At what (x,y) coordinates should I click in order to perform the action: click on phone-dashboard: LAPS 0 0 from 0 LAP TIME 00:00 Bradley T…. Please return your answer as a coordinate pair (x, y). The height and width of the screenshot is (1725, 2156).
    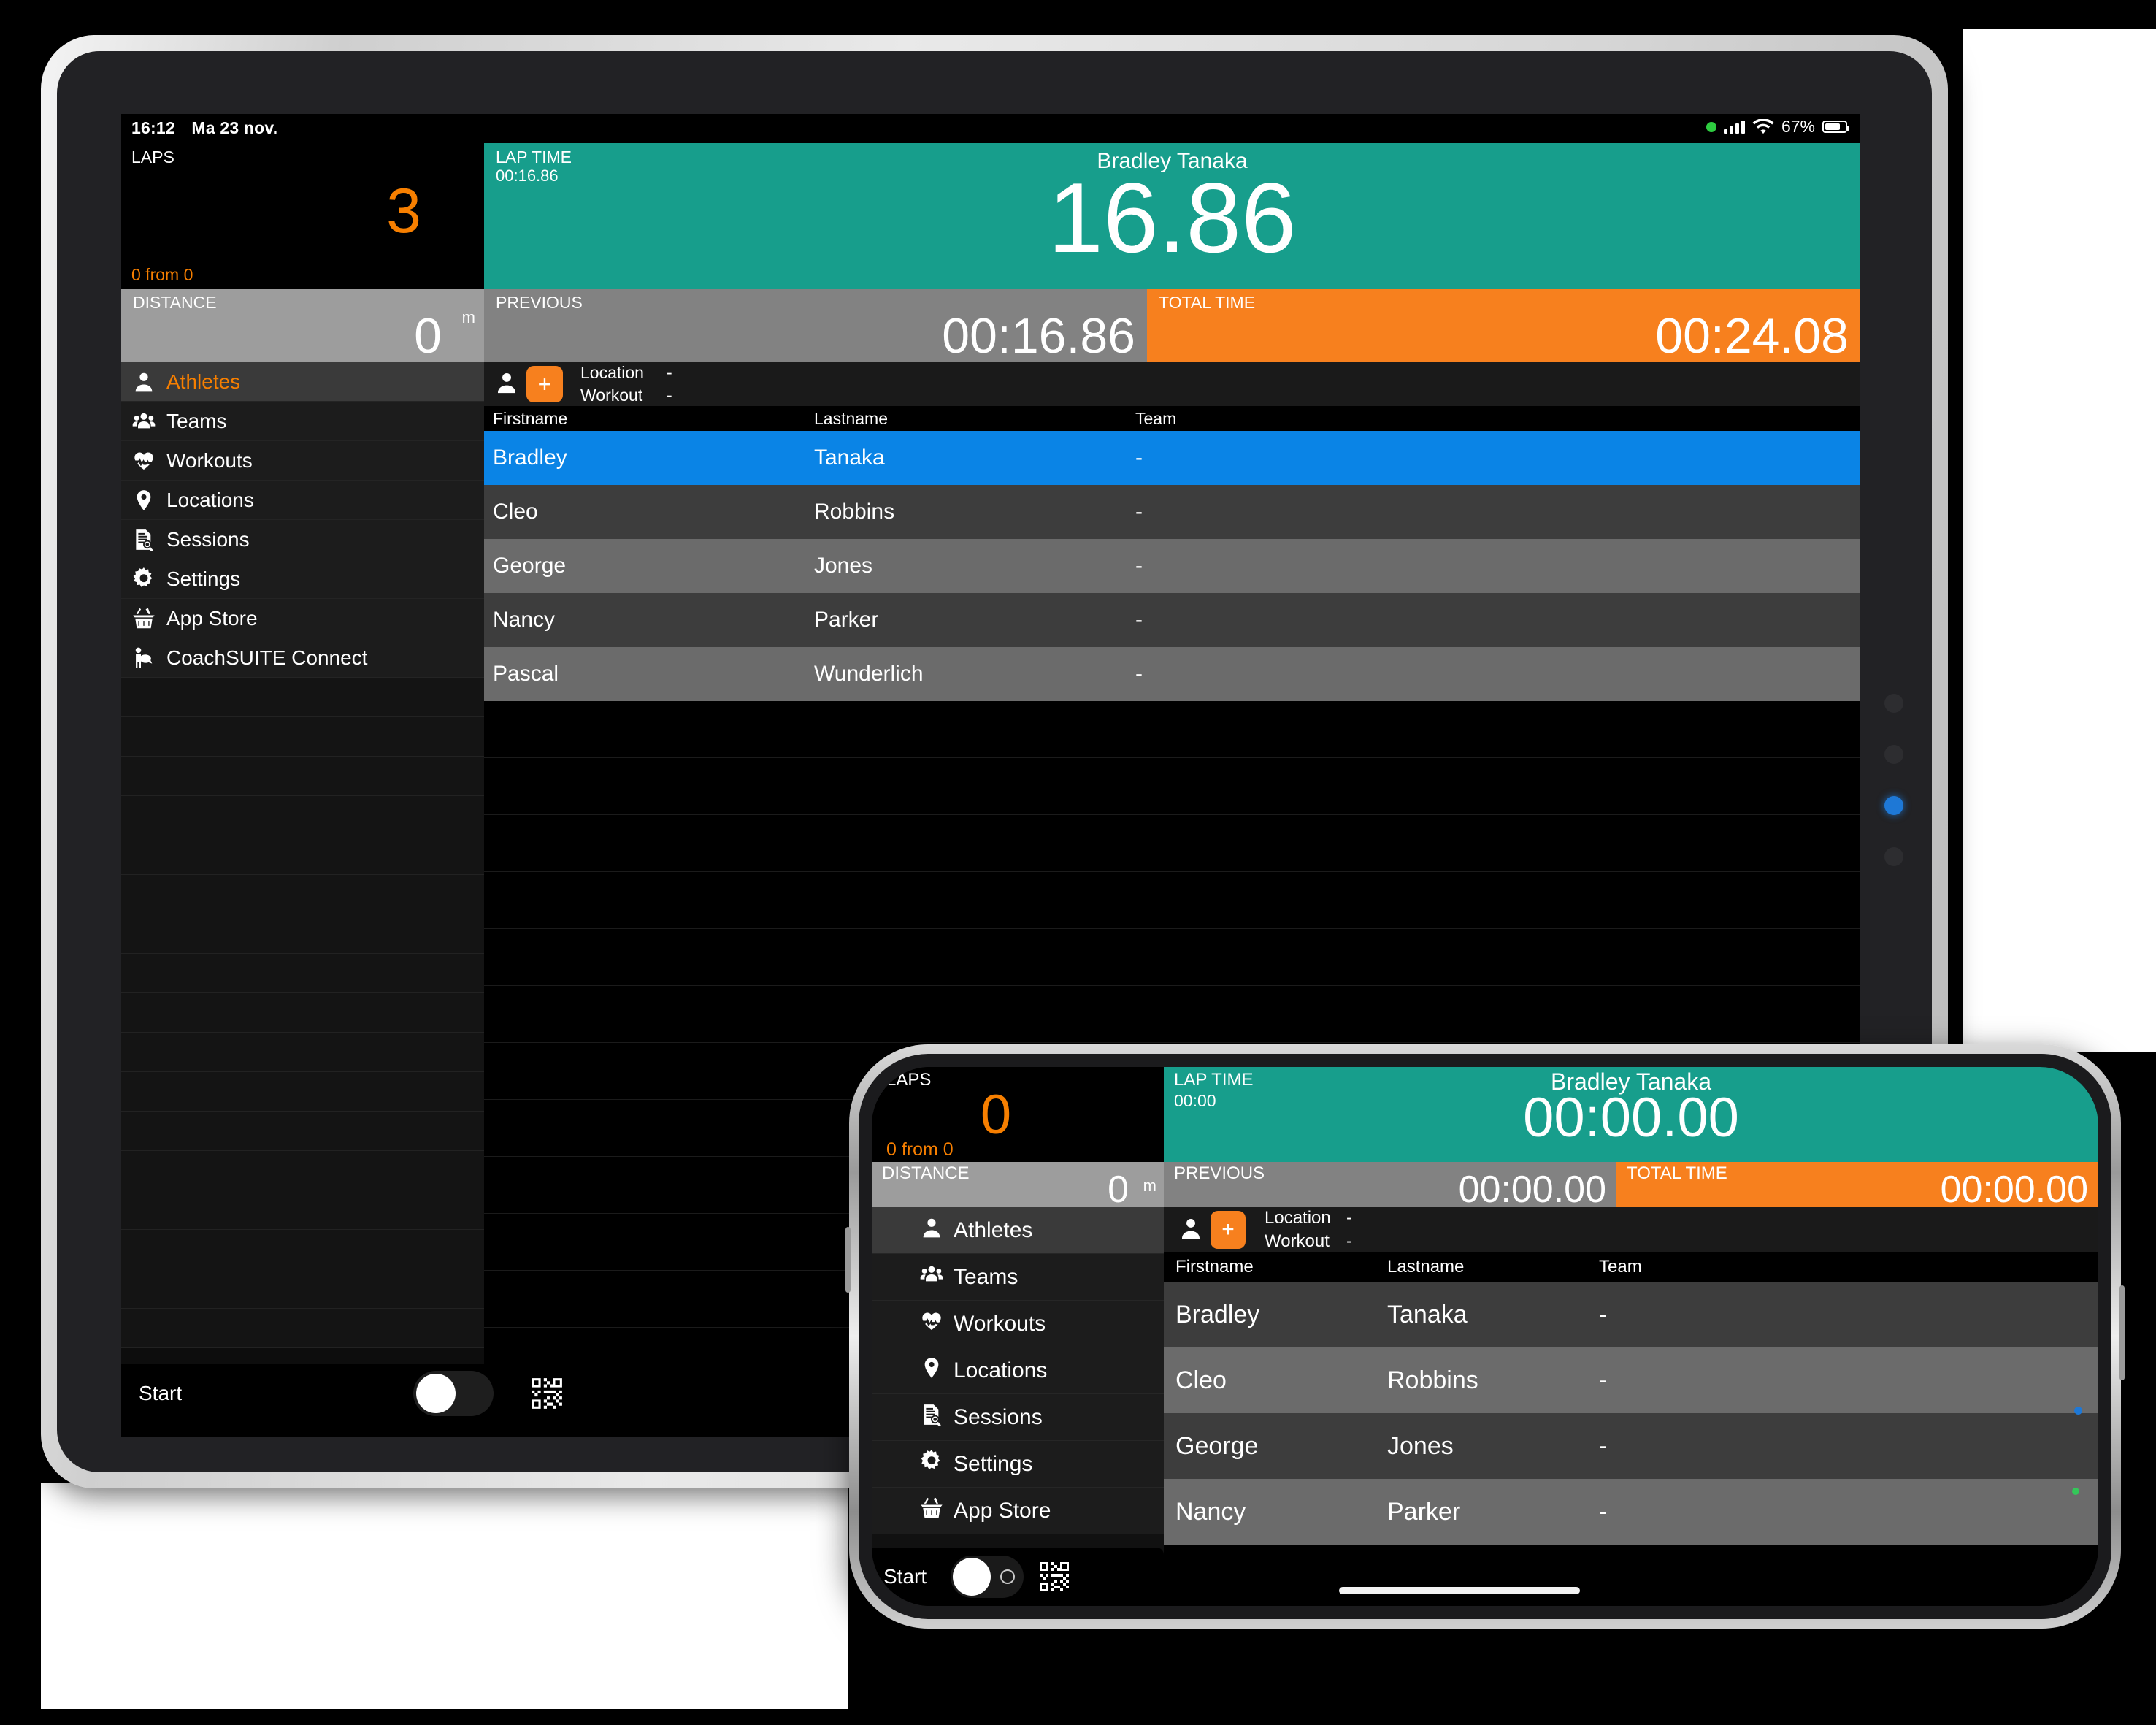
    Looking at the image, I should click on (1485, 1114).